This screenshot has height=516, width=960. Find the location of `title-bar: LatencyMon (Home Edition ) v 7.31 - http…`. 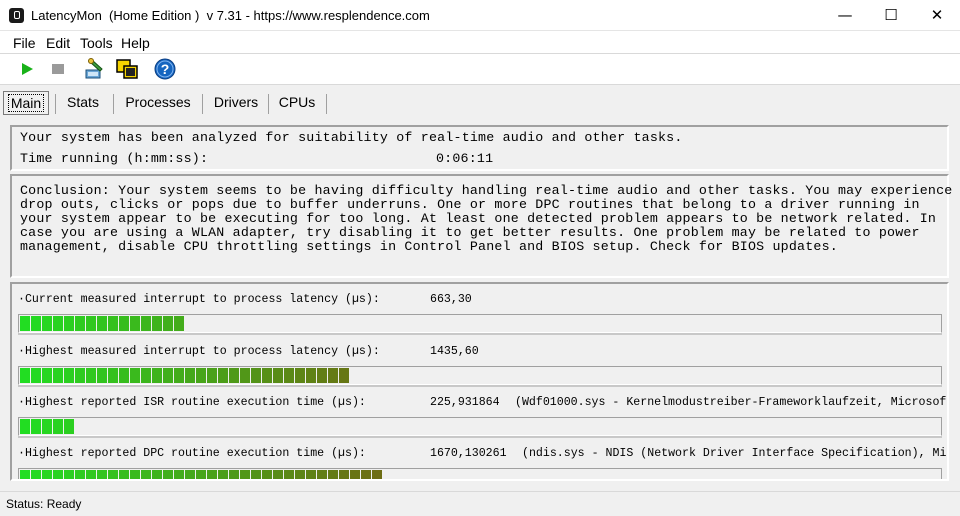

title-bar: LatencyMon (Home Edition ) v 7.31 - http… is located at coordinates (480, 15).